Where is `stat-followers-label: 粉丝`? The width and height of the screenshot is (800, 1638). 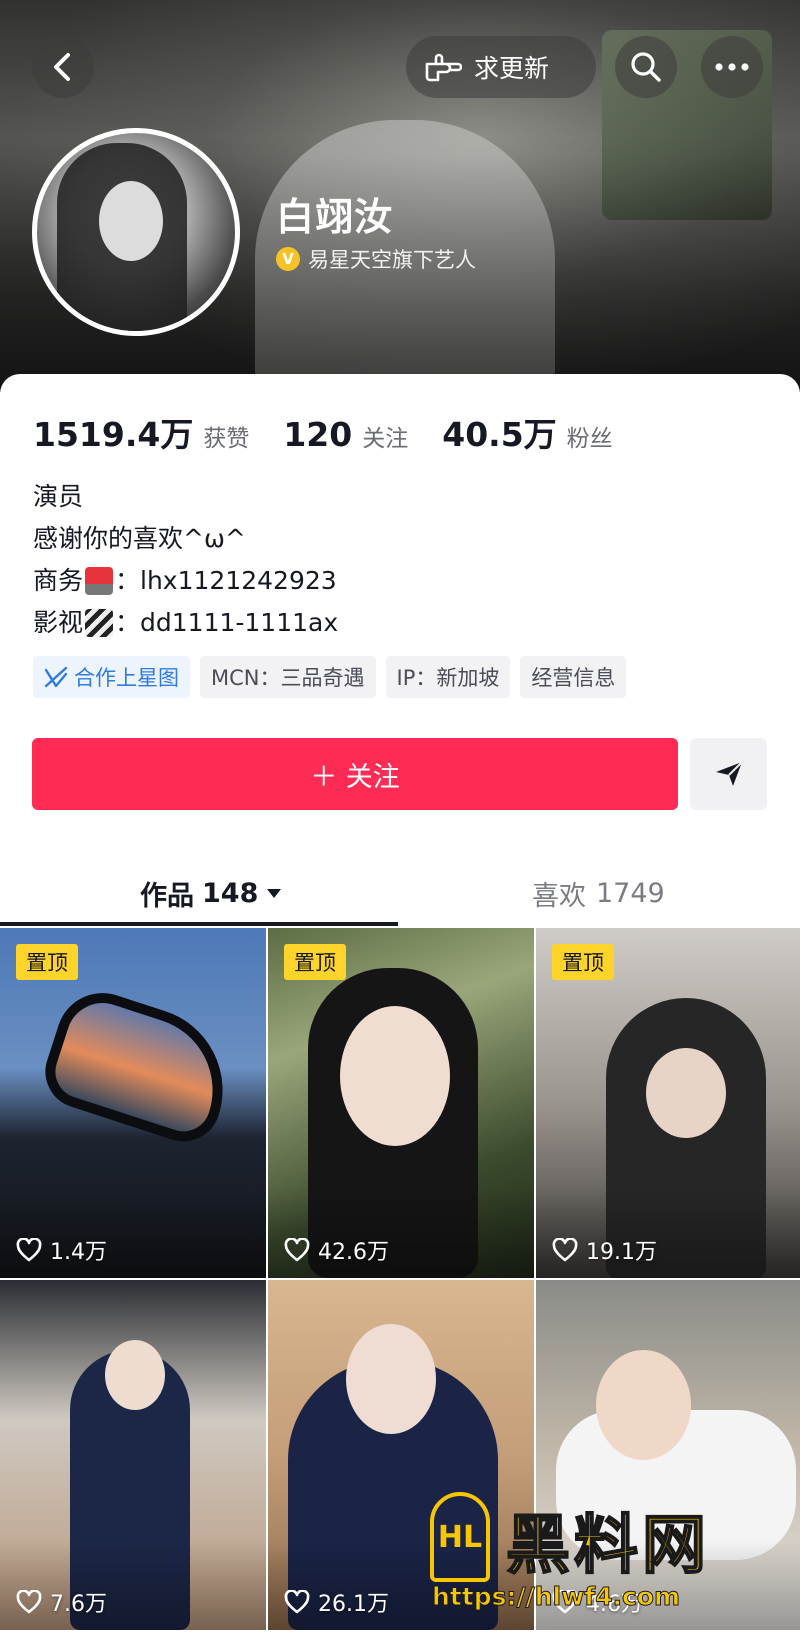 stat-followers-label: 粉丝 is located at coordinates (589, 439).